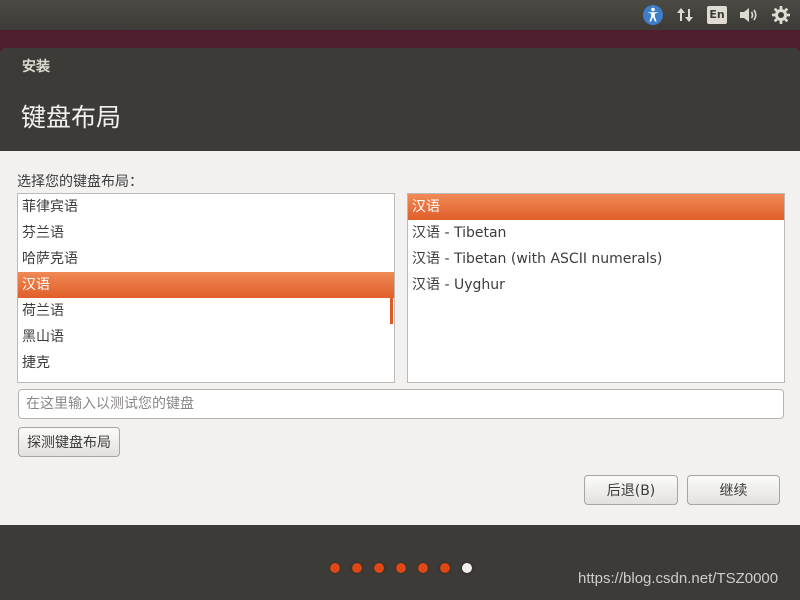 Image resolution: width=800 pixels, height=600 pixels. I want to click on scrollbar-thumb, so click(391, 311).